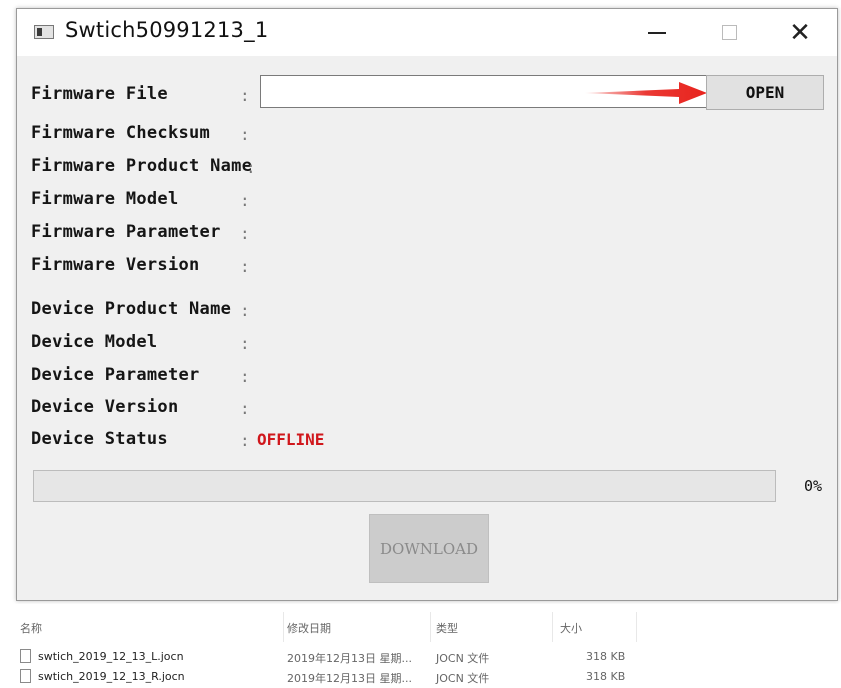  I want to click on firmware-product-name-label: Firmware Product Name, so click(142, 166).